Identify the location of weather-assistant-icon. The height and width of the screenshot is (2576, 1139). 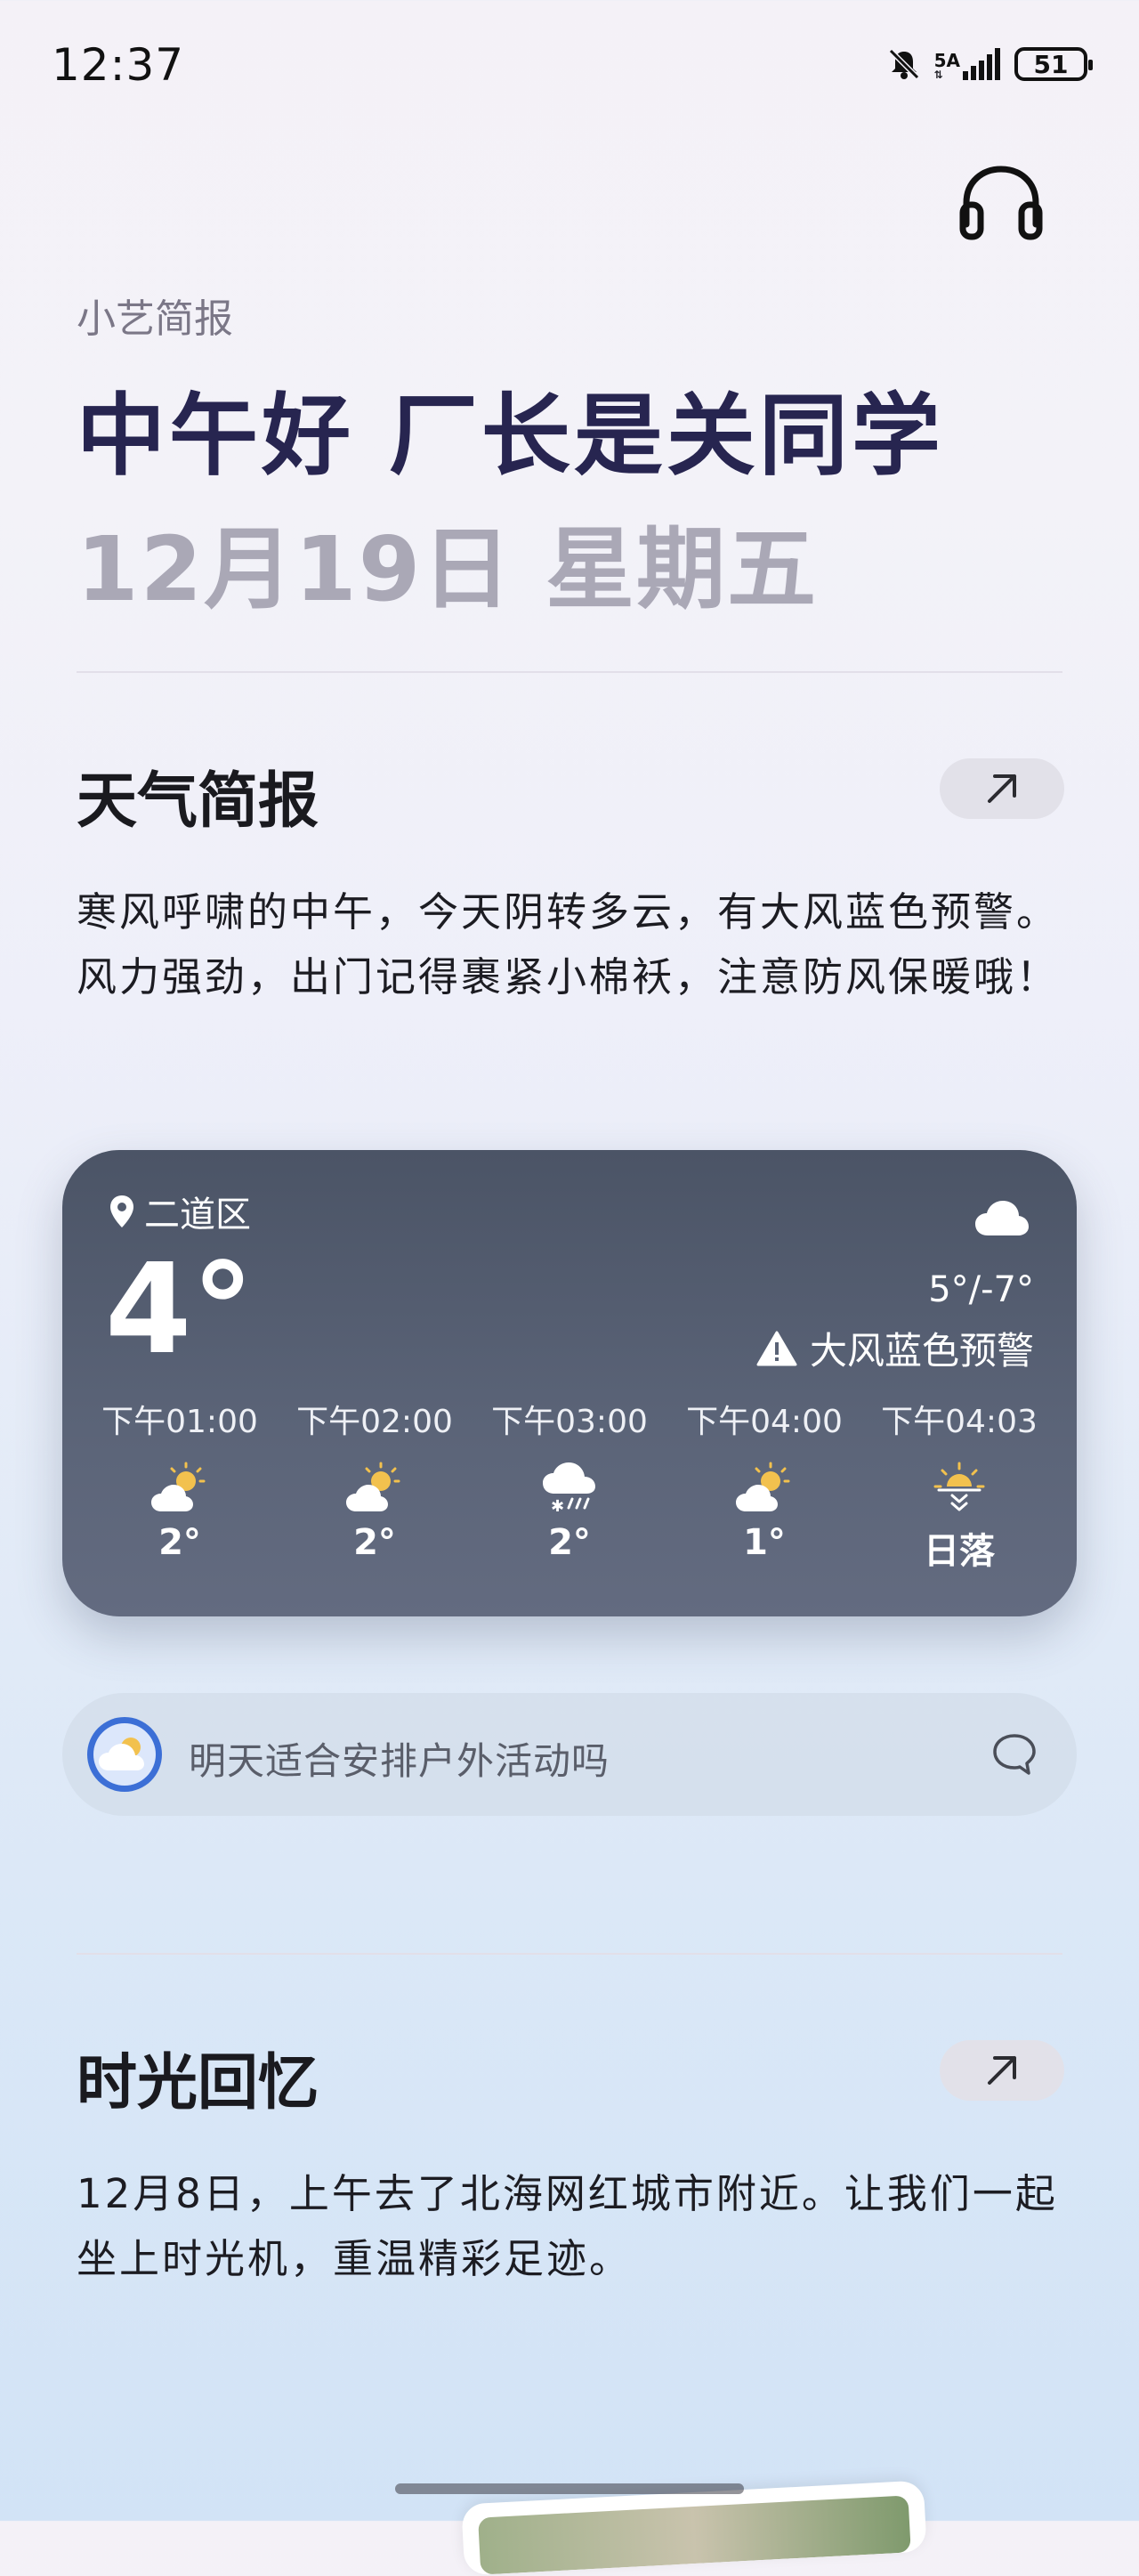
(124, 1754).